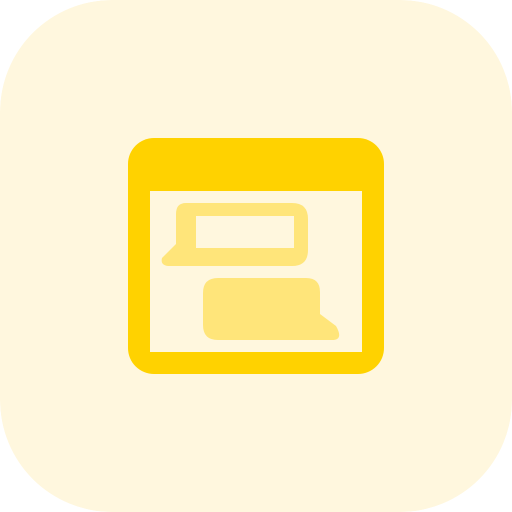 Image resolution: width=512 pixels, height=512 pixels. Describe the element at coordinates (271, 309) in the screenshot. I see `chat-bubble-right` at that location.